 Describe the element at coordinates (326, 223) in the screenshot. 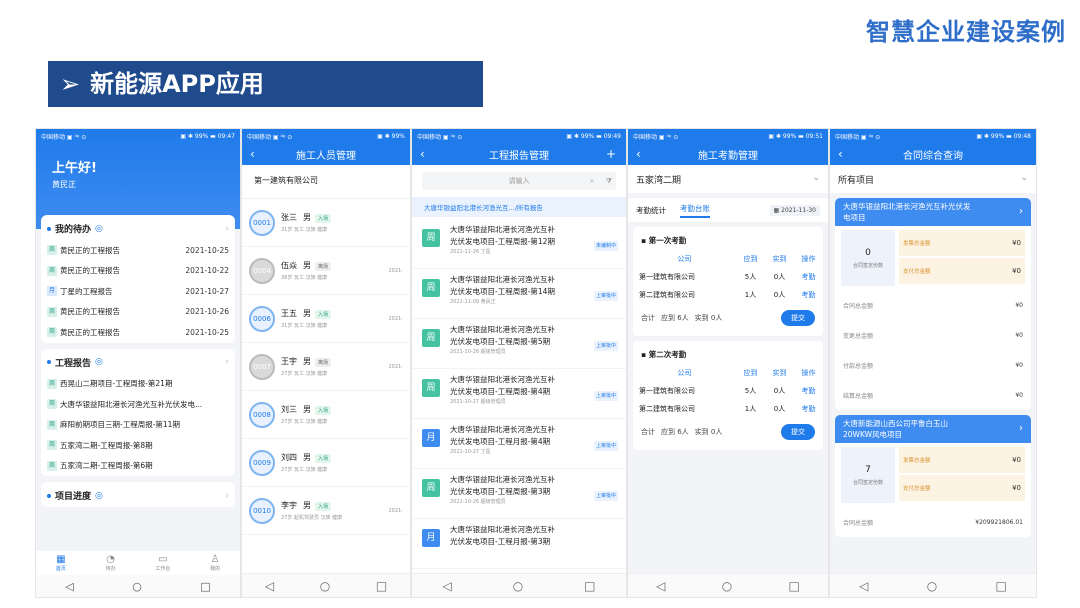

I see `person-row: 0001 张三男入场 31岁 瓦工 汉族 健康` at that location.